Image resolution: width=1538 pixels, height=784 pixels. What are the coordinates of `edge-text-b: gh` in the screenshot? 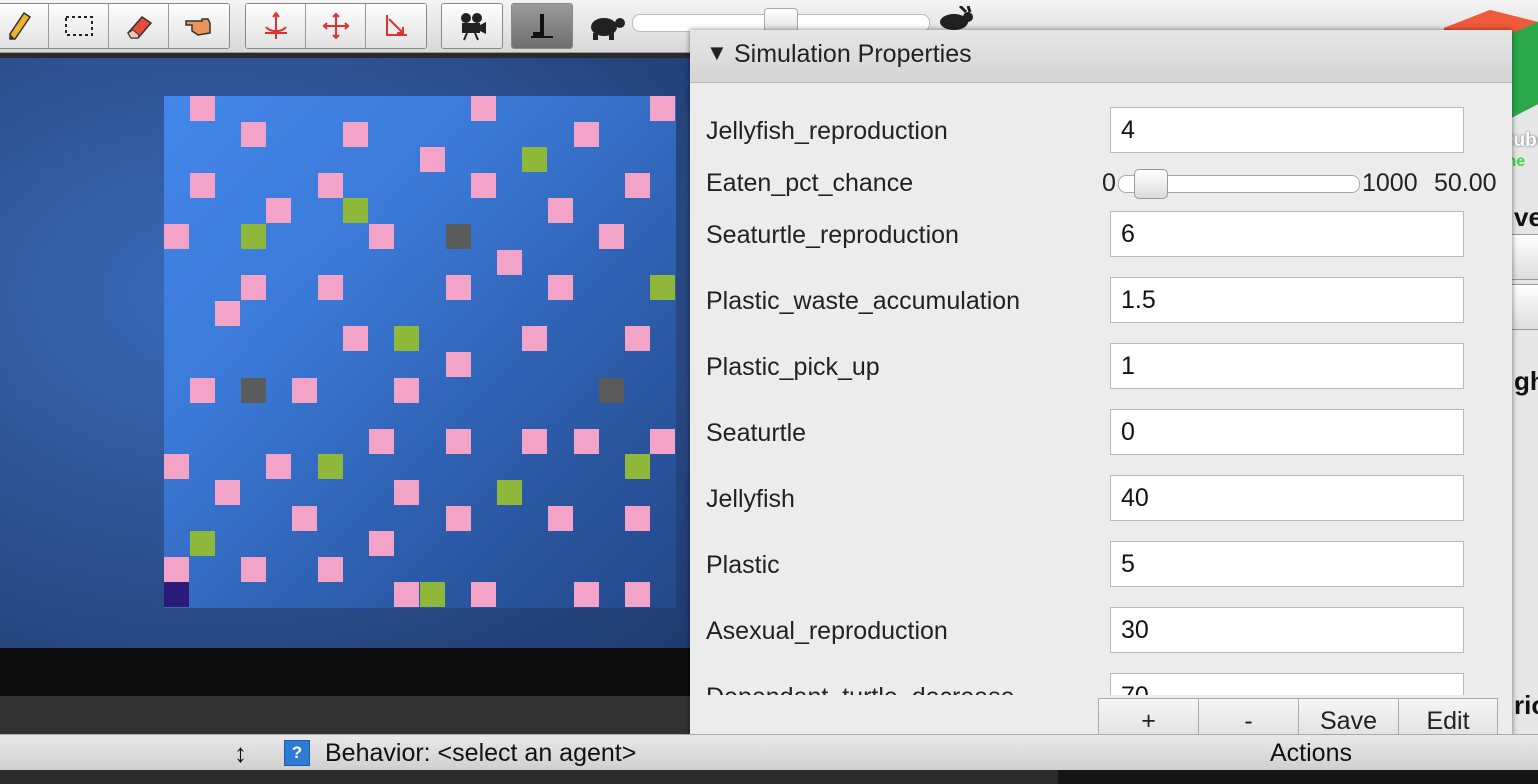 It's located at (1526, 381).